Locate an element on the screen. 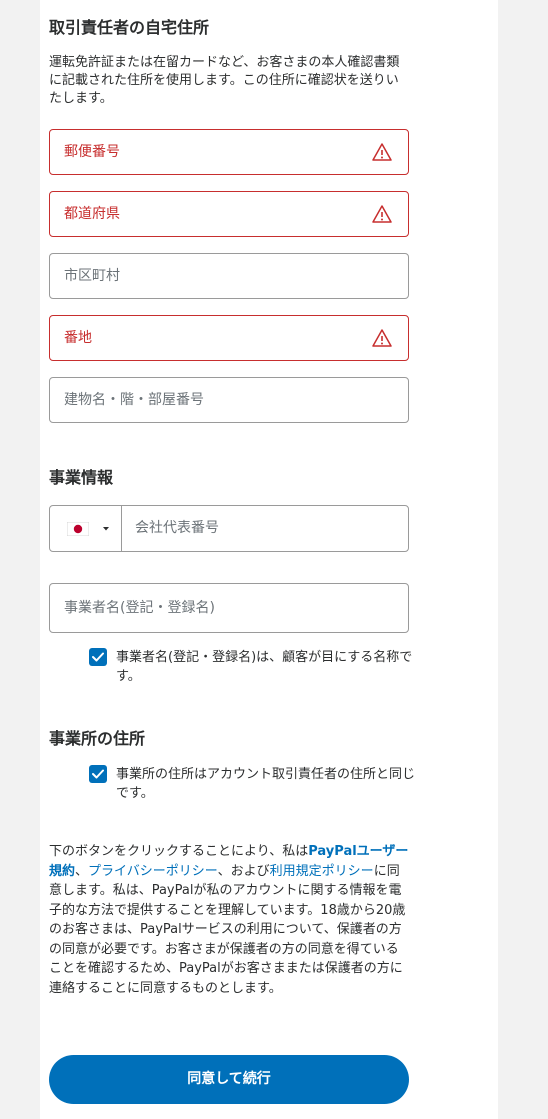 Image resolution: width=548 pixels, height=1119 pixels. street-label: 番地 is located at coordinates (78, 338).